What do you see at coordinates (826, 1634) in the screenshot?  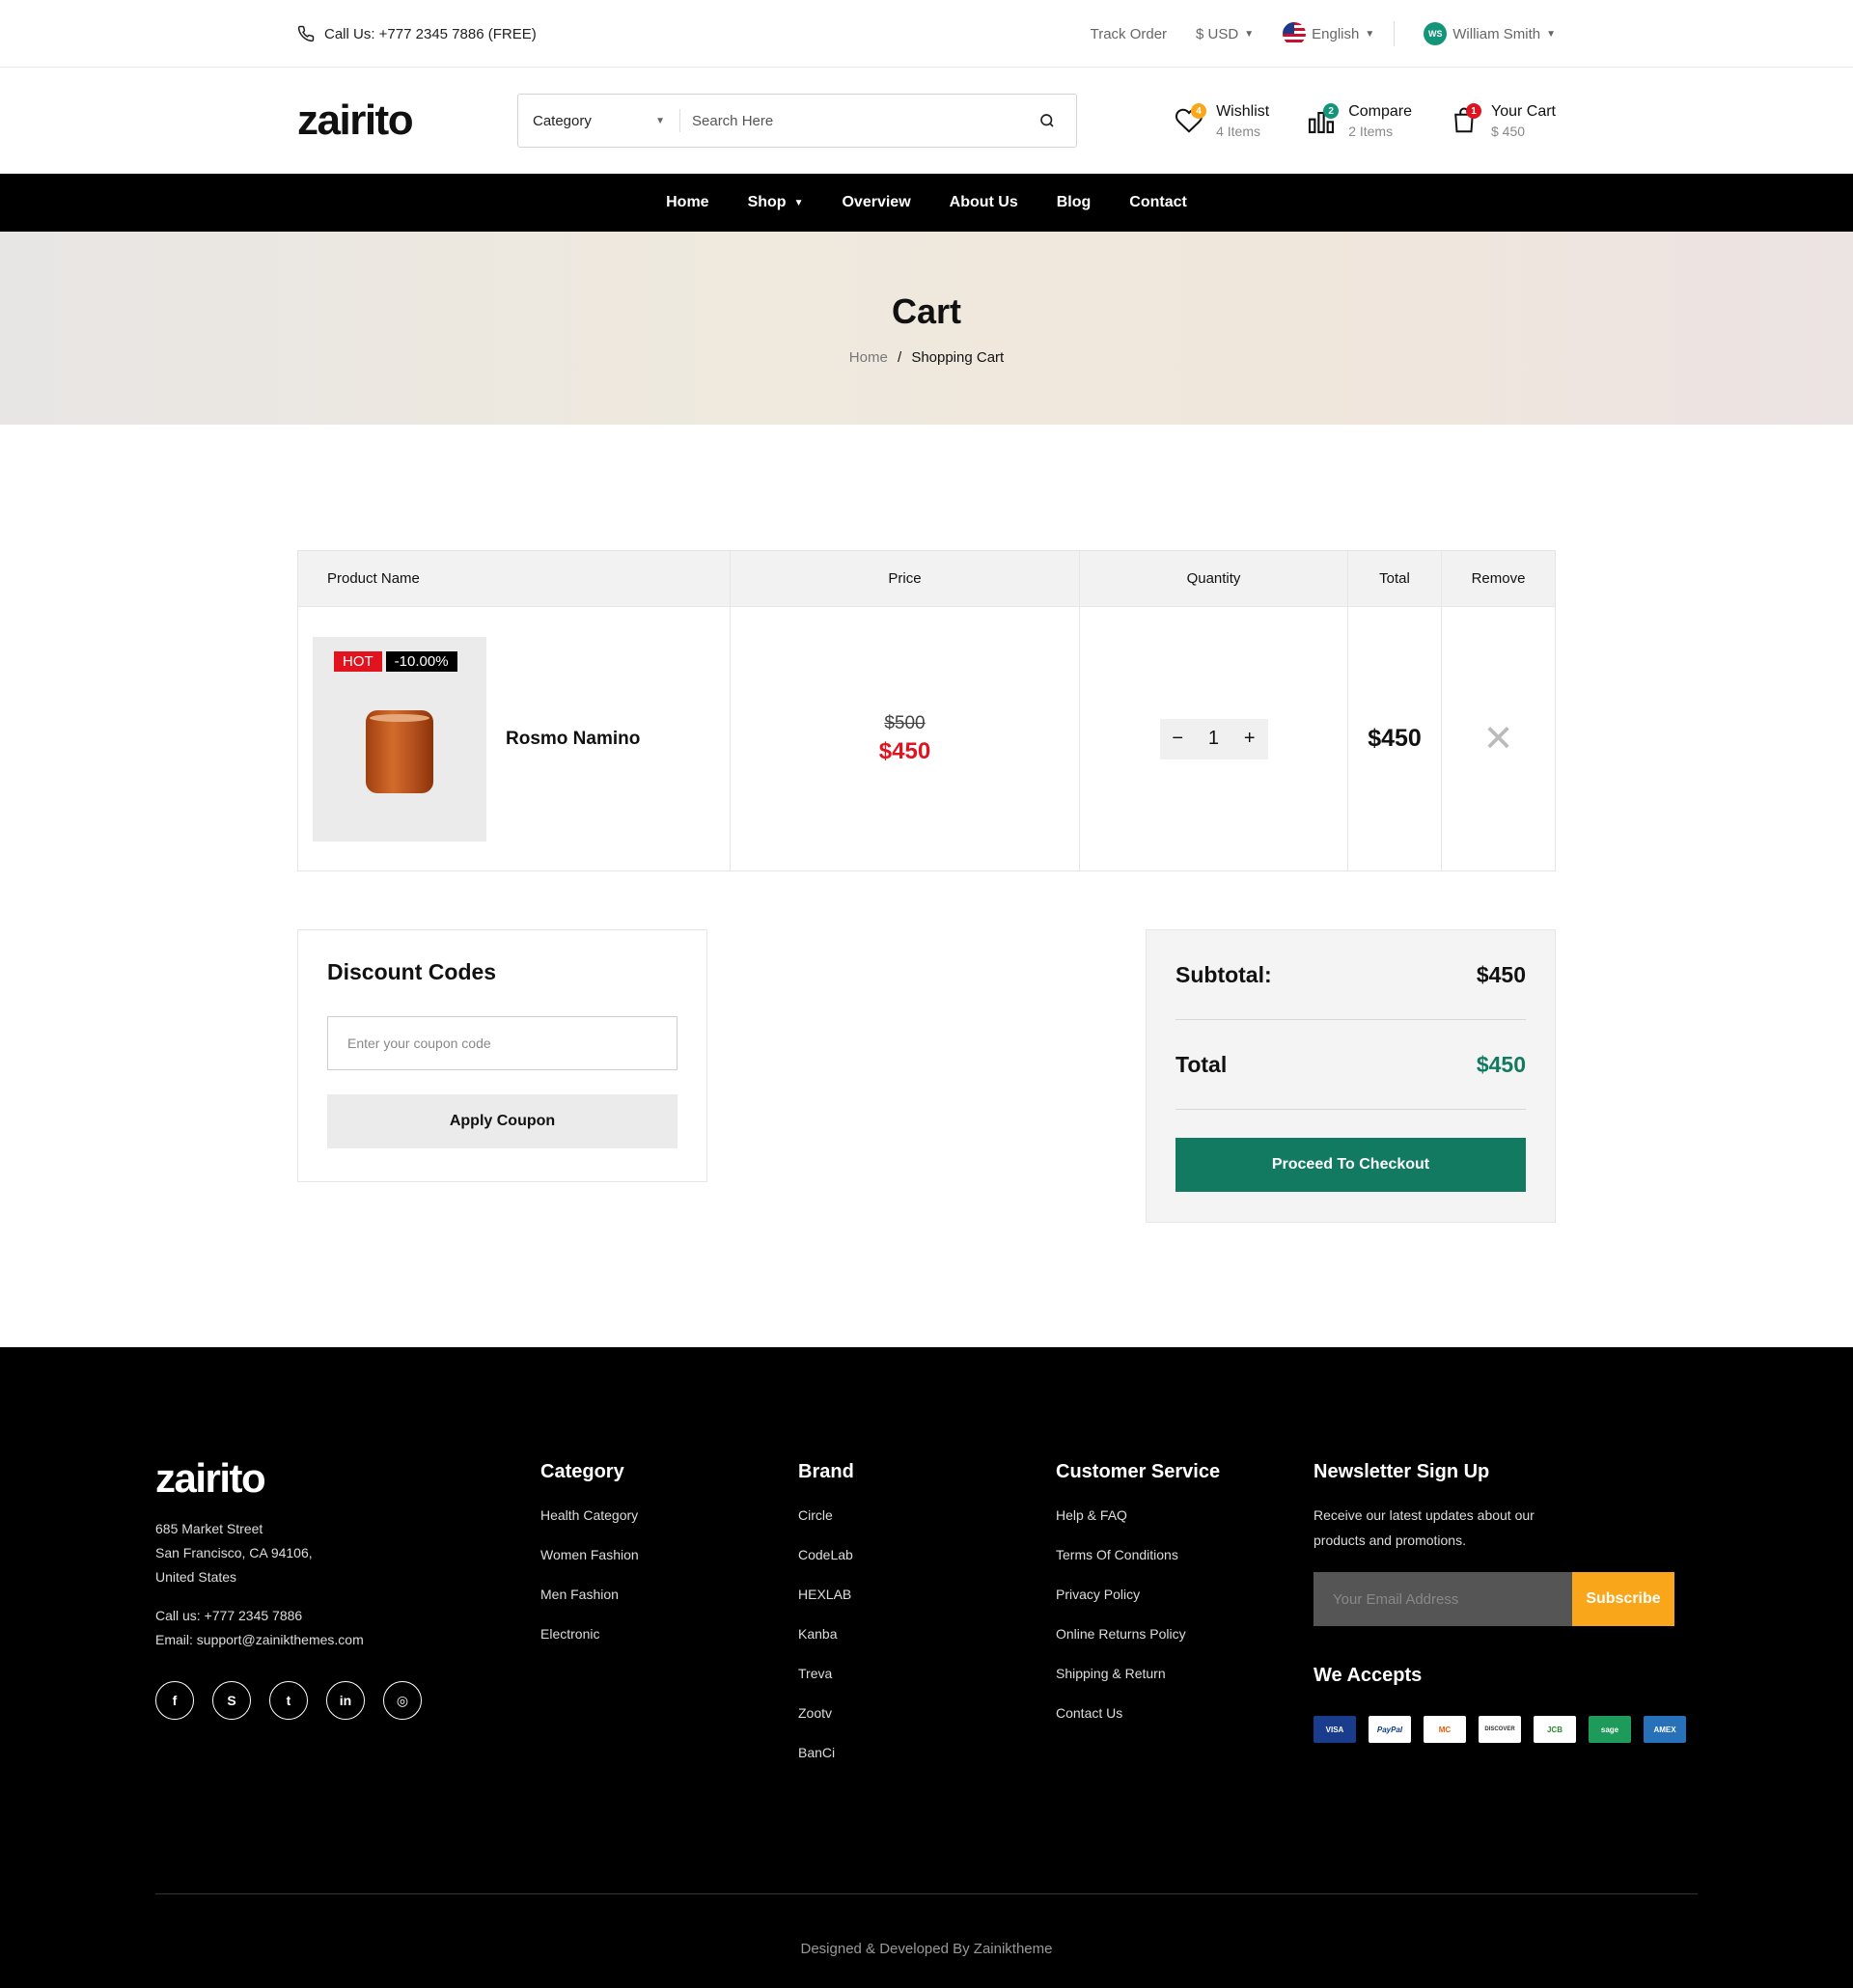 I see `footer-link: Kanba` at bounding box center [826, 1634].